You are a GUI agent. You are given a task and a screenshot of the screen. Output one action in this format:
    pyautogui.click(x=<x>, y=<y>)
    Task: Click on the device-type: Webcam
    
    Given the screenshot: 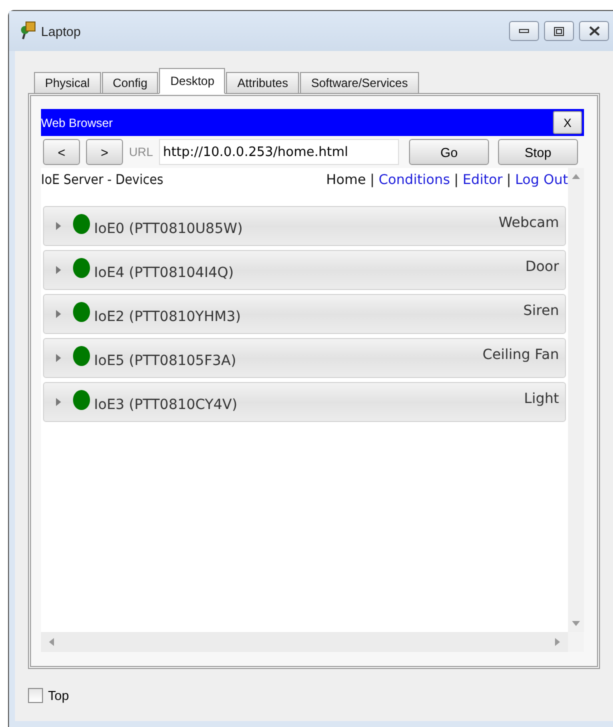 What is the action you would take?
    pyautogui.click(x=528, y=223)
    